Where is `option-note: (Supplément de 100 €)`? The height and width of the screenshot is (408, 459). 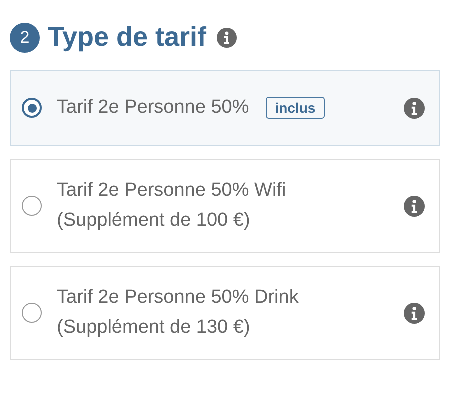
option-note: (Supplément de 100 €) is located at coordinates (154, 221).